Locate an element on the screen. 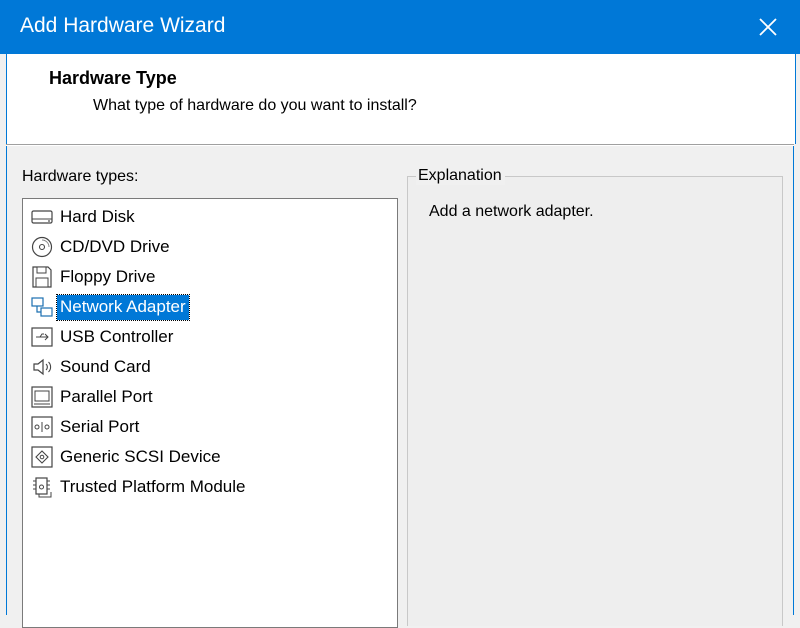 Image resolution: width=800 pixels, height=628 pixels. close-button is located at coordinates (768, 27).